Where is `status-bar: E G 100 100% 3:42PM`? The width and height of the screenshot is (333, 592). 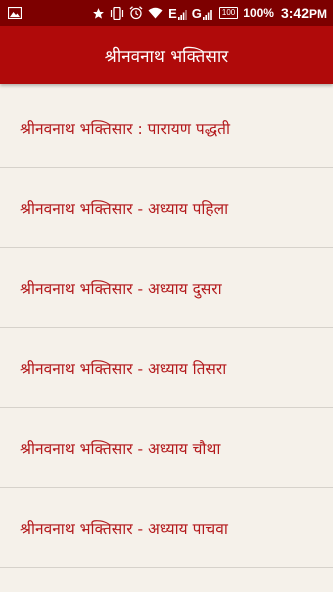
status-bar: E G 100 100% 3:42PM is located at coordinates (166, 13).